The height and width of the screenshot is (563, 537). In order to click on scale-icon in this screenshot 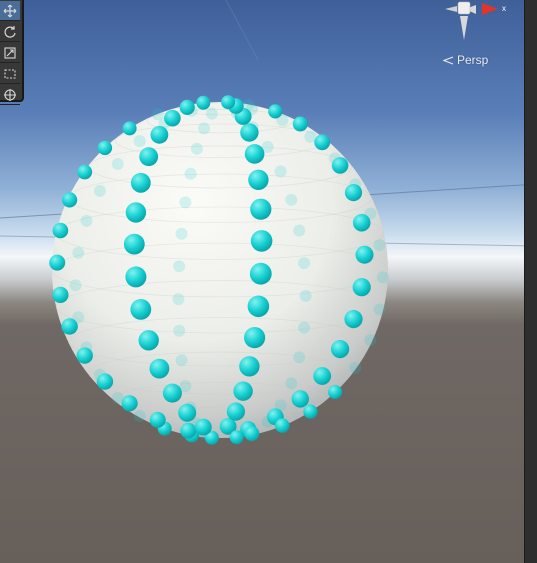, I will do `click(10, 52)`.